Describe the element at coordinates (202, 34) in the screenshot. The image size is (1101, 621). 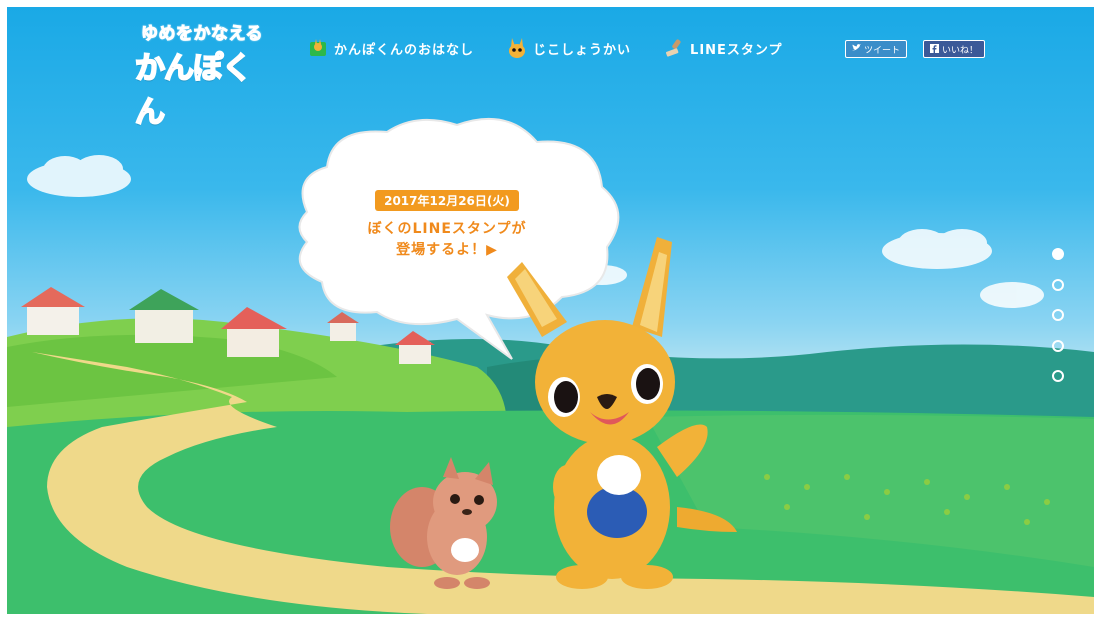
I see `logo-tagline: ゆめをかなえる` at that location.